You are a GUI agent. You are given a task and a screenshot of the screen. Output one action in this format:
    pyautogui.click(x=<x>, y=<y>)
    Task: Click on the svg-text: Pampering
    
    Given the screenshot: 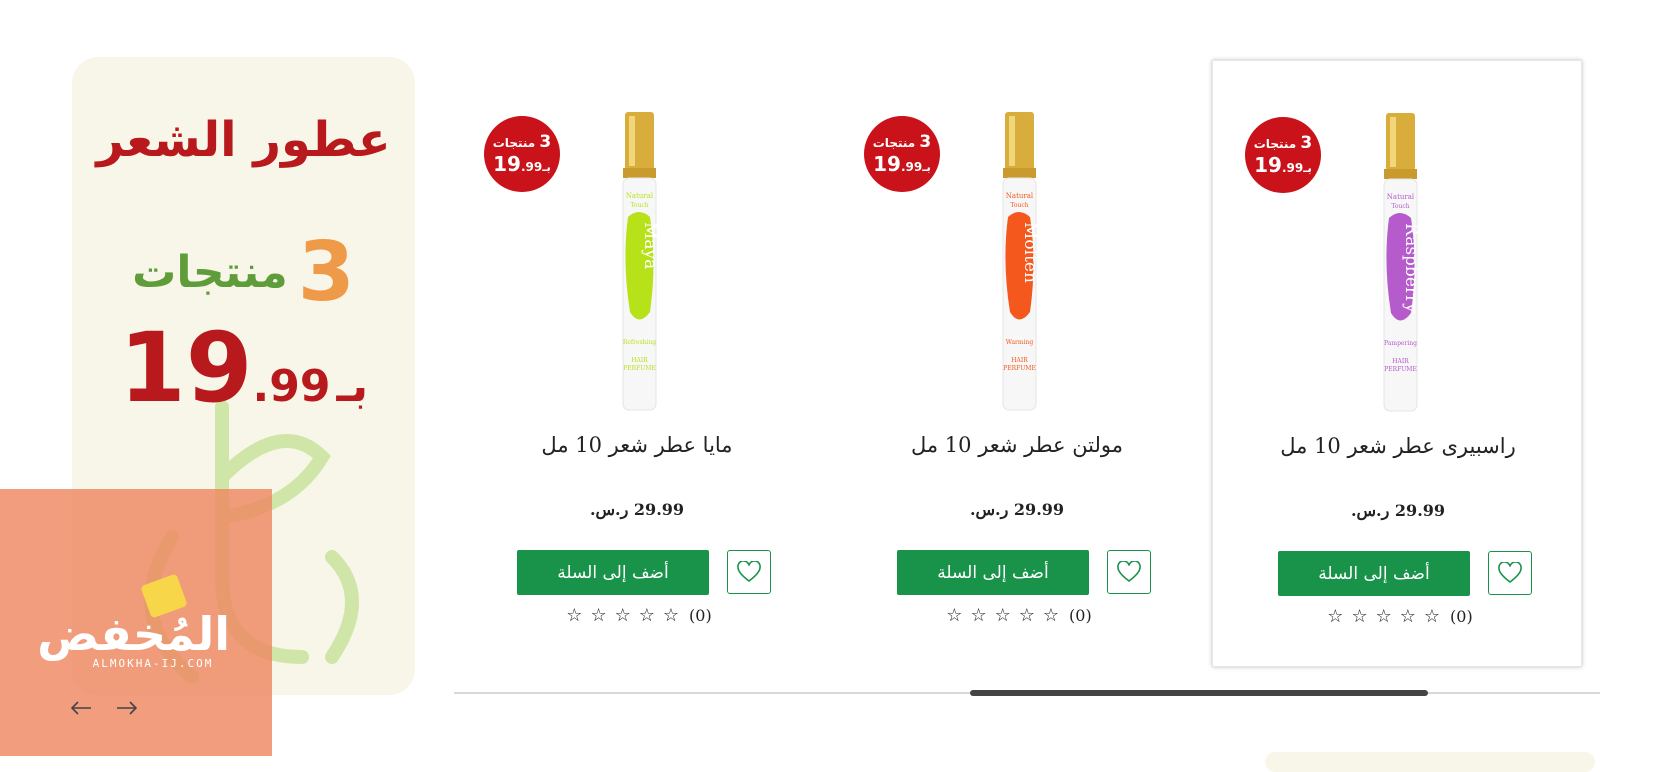 What is the action you would take?
    pyautogui.click(x=1400, y=343)
    